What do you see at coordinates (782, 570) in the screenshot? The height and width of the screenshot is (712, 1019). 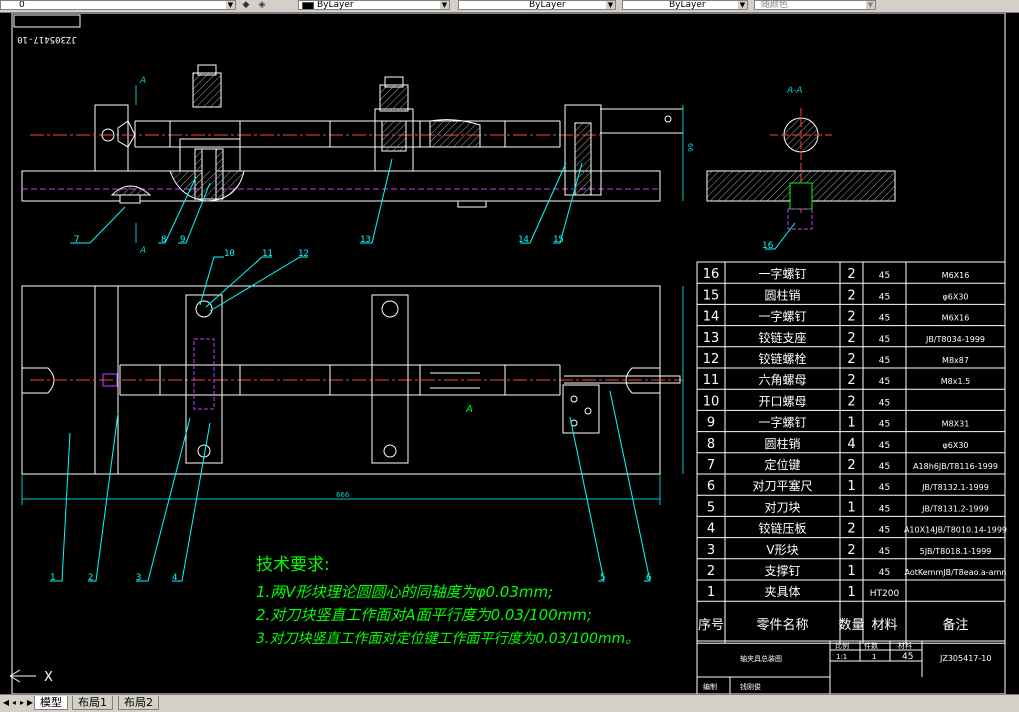 I see `bom-cell-name: 支撑钉` at bounding box center [782, 570].